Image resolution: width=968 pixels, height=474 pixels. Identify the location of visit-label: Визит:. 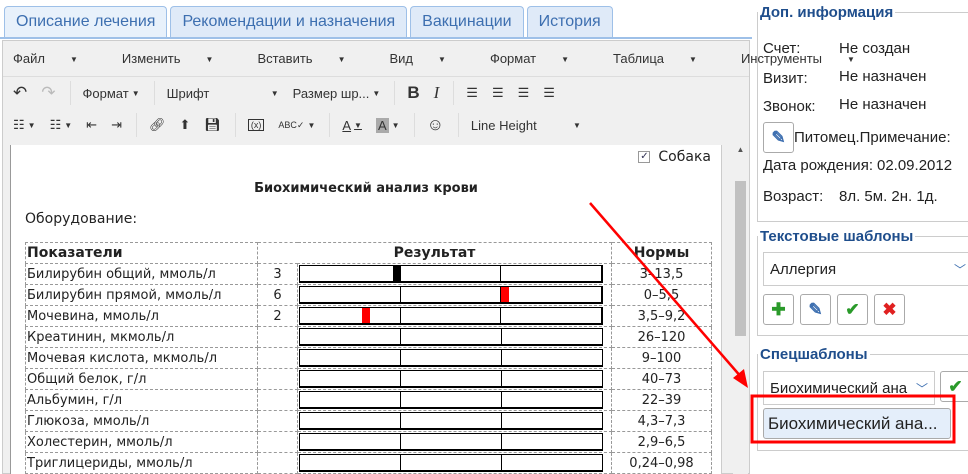
(785, 78).